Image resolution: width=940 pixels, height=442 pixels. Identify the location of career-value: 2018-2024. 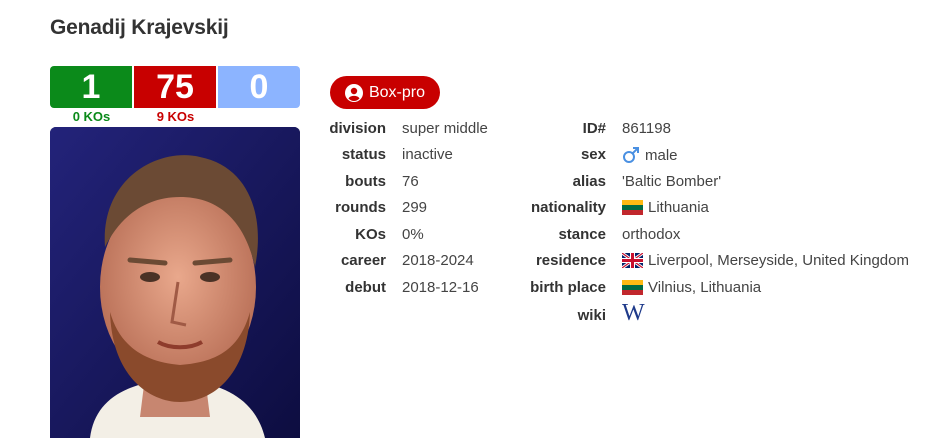
(438, 260).